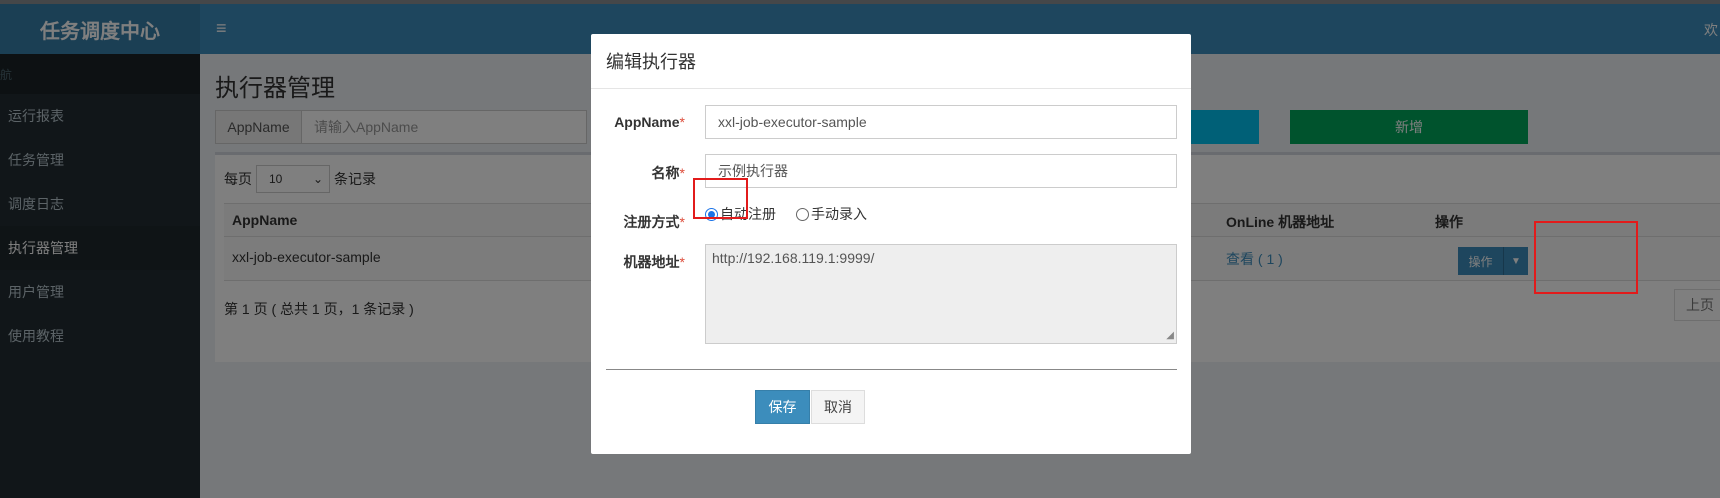 The width and height of the screenshot is (1720, 498). What do you see at coordinates (838, 407) in the screenshot?
I see `cancel-button: 取消` at bounding box center [838, 407].